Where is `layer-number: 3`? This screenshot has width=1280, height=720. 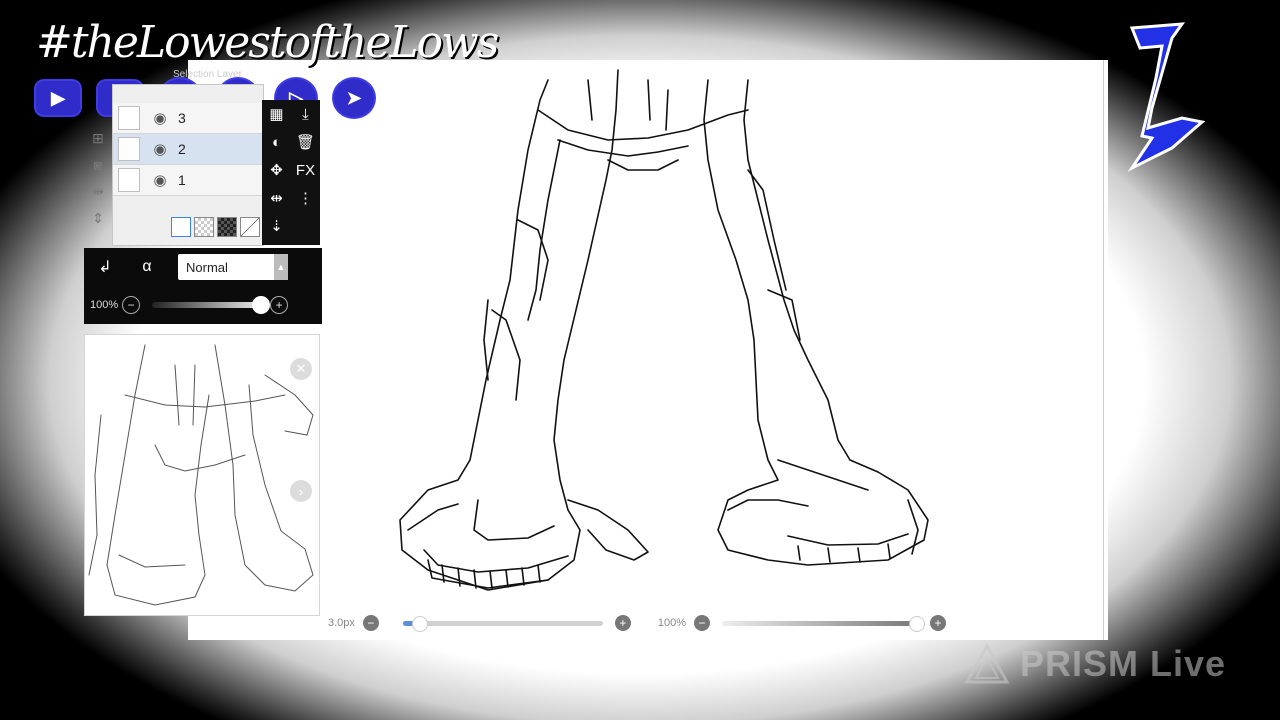
layer-number: 3 is located at coordinates (182, 118).